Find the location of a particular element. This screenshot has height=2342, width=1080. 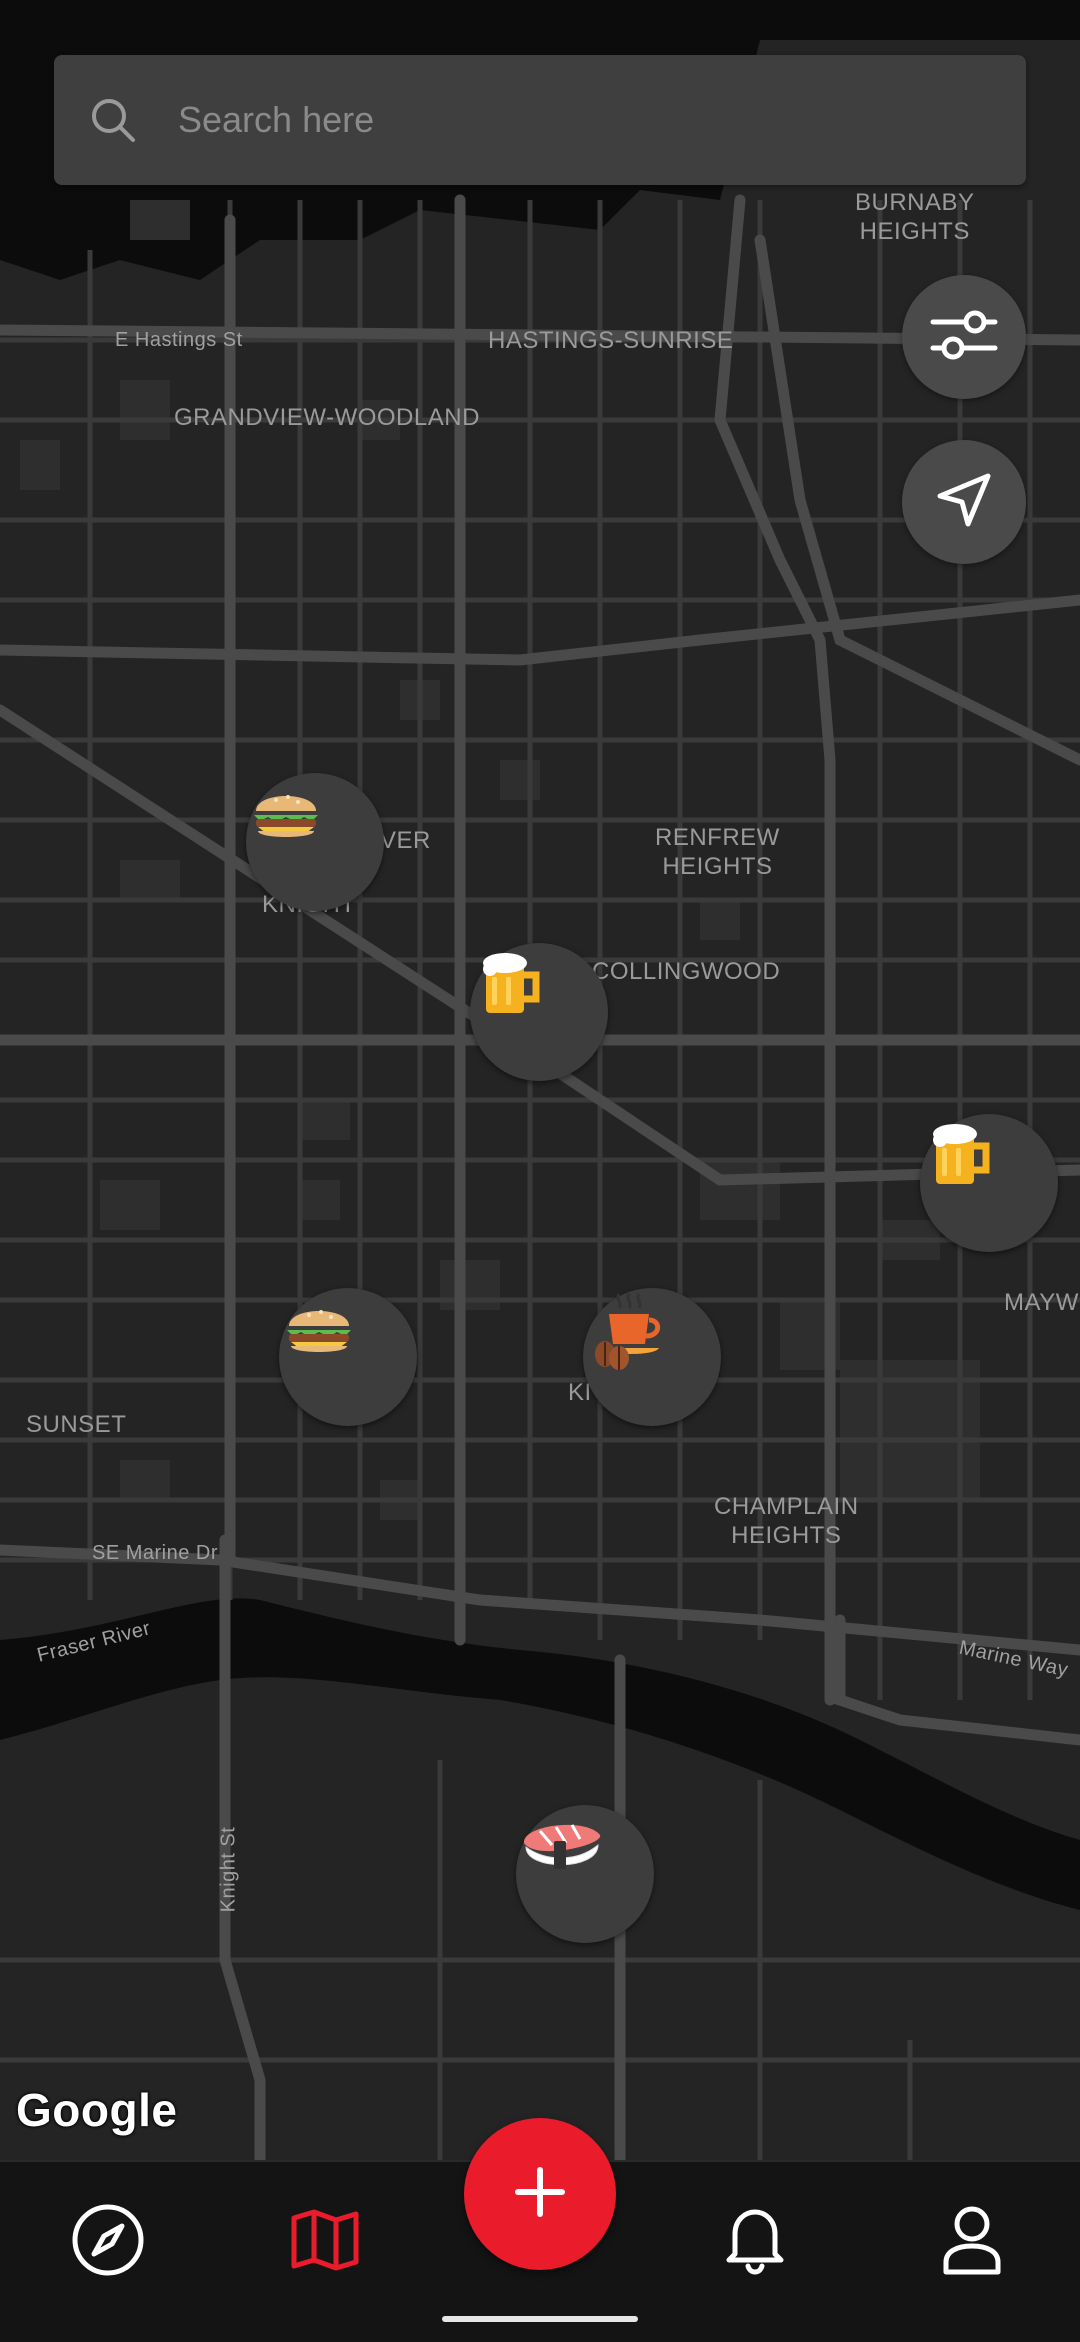

map-label-collingwood: COLLINGWOOD is located at coordinates (686, 971).